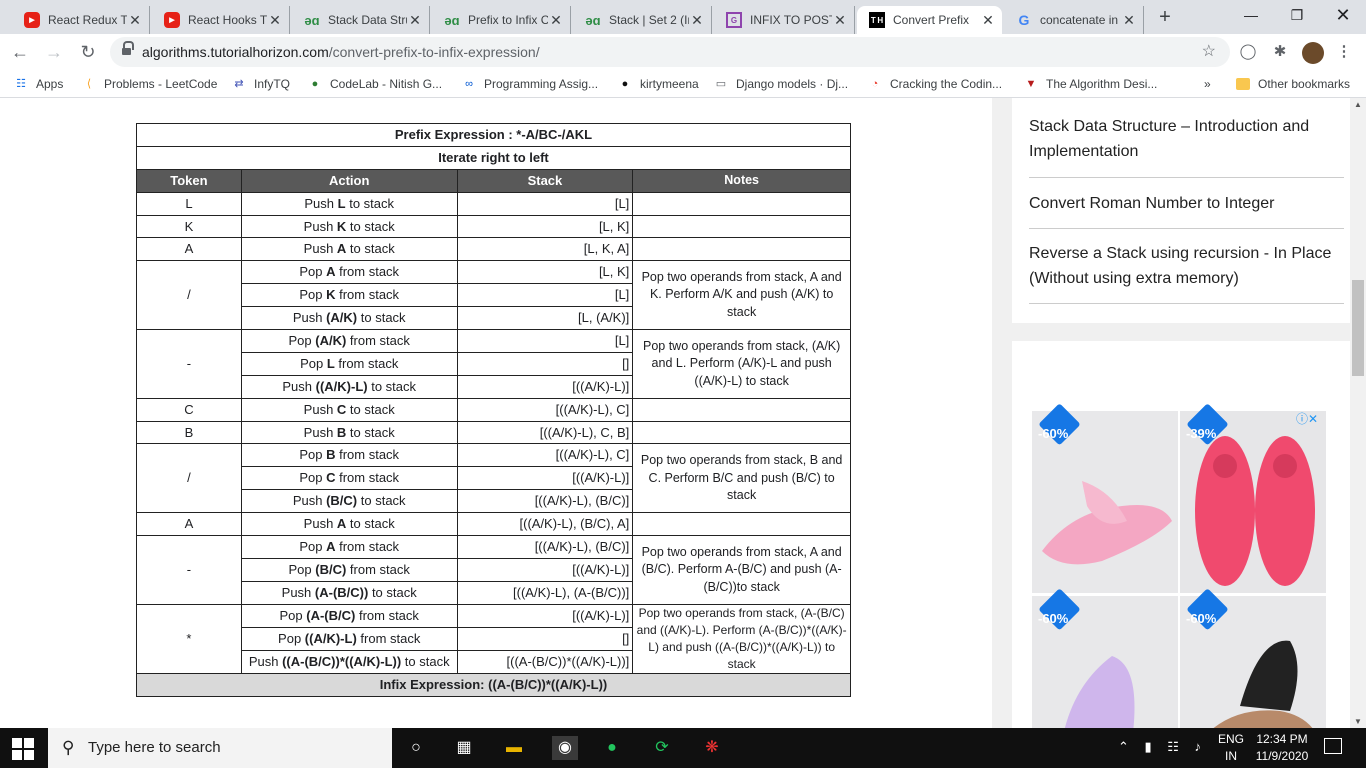  What do you see at coordinates (662, 748) in the screenshot?
I see `refresh-app-icon: ⟳` at bounding box center [662, 748].